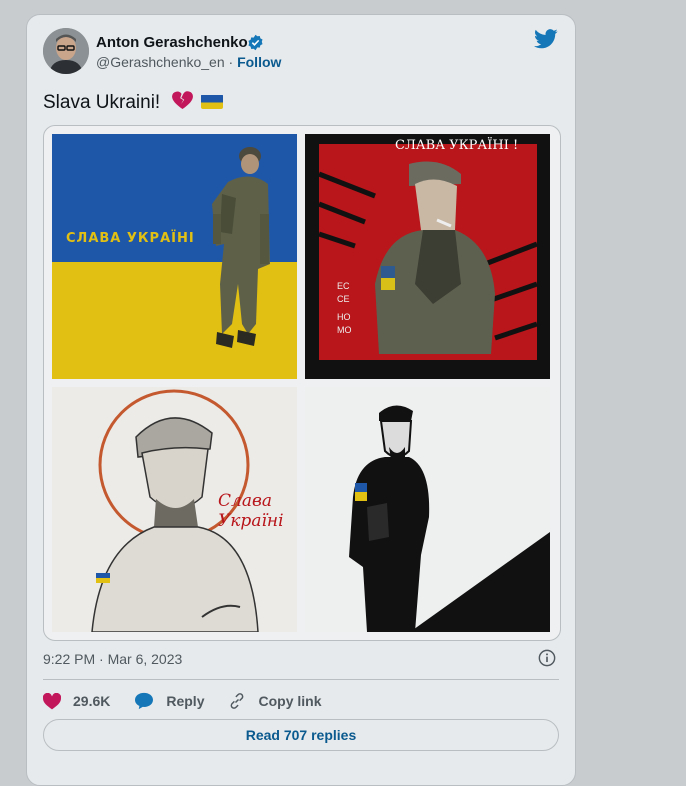 This screenshot has height=786, width=686. I want to click on twitter-bird-icon, so click(546, 41).